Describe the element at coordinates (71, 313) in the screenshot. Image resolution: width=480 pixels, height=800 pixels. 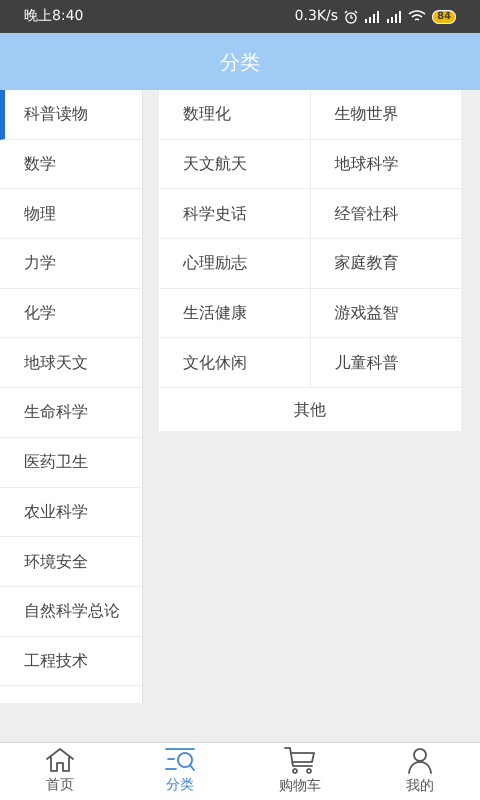
I see `sidebar-item: 化学` at that location.